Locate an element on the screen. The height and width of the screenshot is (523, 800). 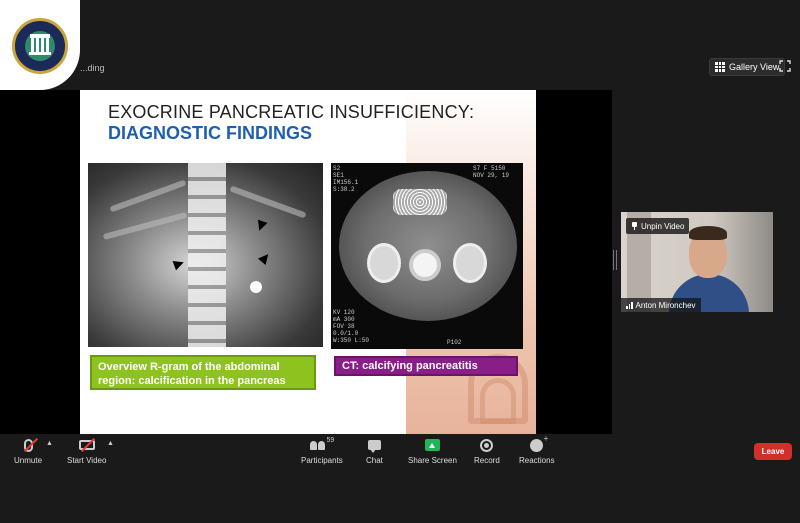
recording-label: ...ding is located at coordinates (92, 68).